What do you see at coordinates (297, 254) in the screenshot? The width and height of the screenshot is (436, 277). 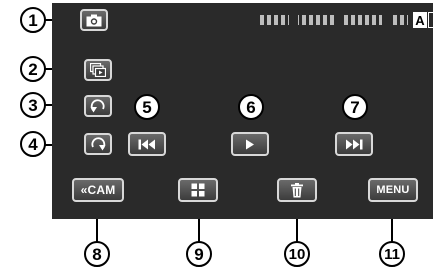 I see `callout-10: 10` at bounding box center [297, 254].